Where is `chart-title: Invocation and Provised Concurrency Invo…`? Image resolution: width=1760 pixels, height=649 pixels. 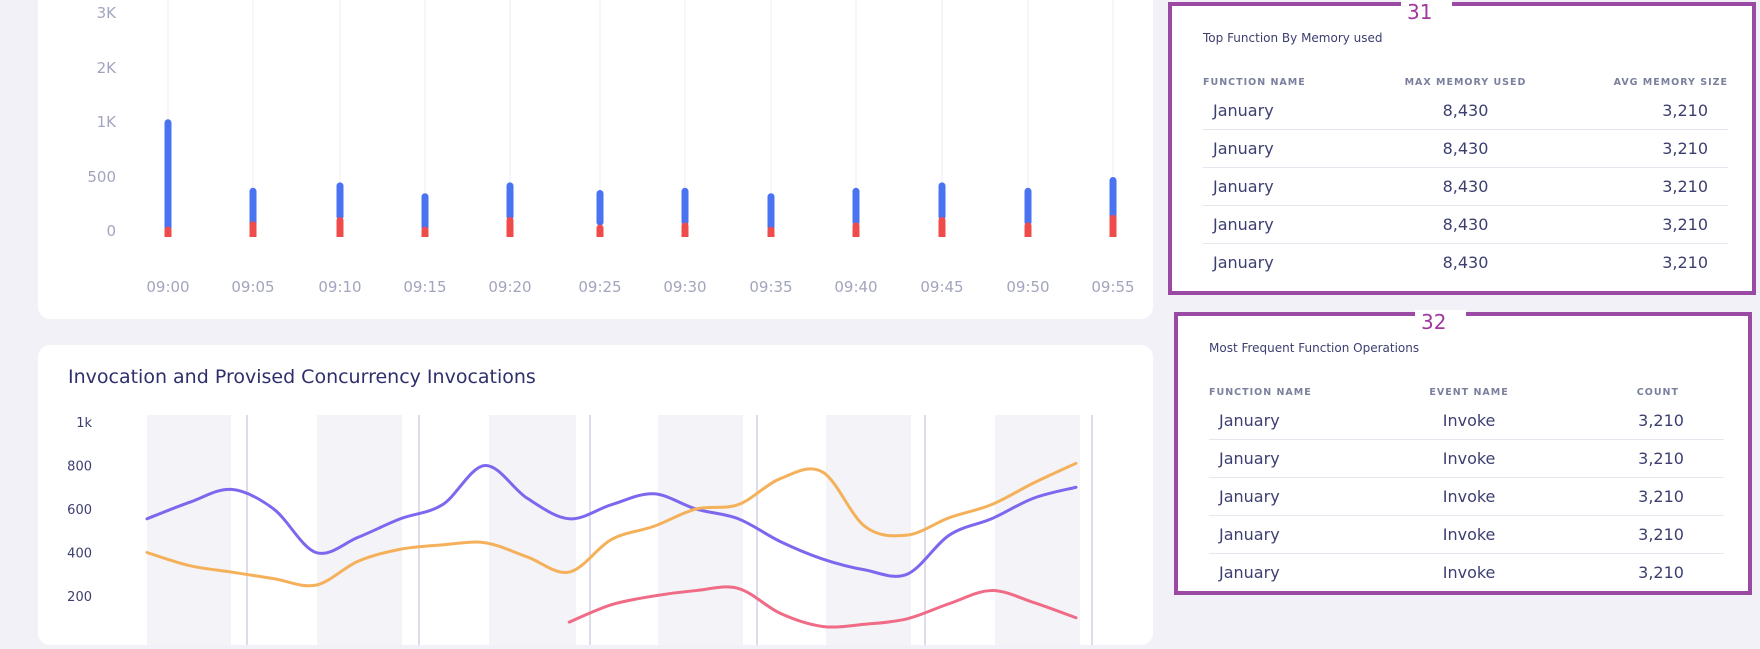 chart-title: Invocation and Provised Concurrency Invo… is located at coordinates (302, 377).